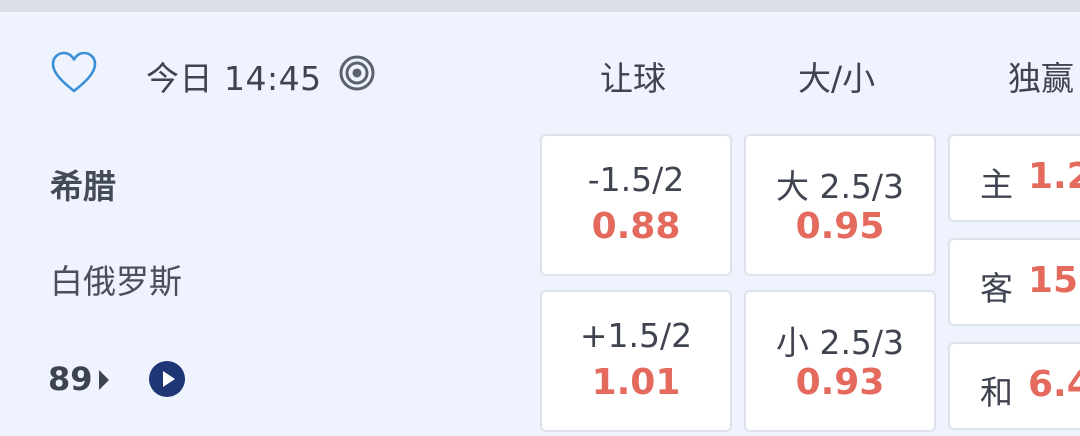  I want to click on column-header-over-under: 大/小, so click(837, 78).